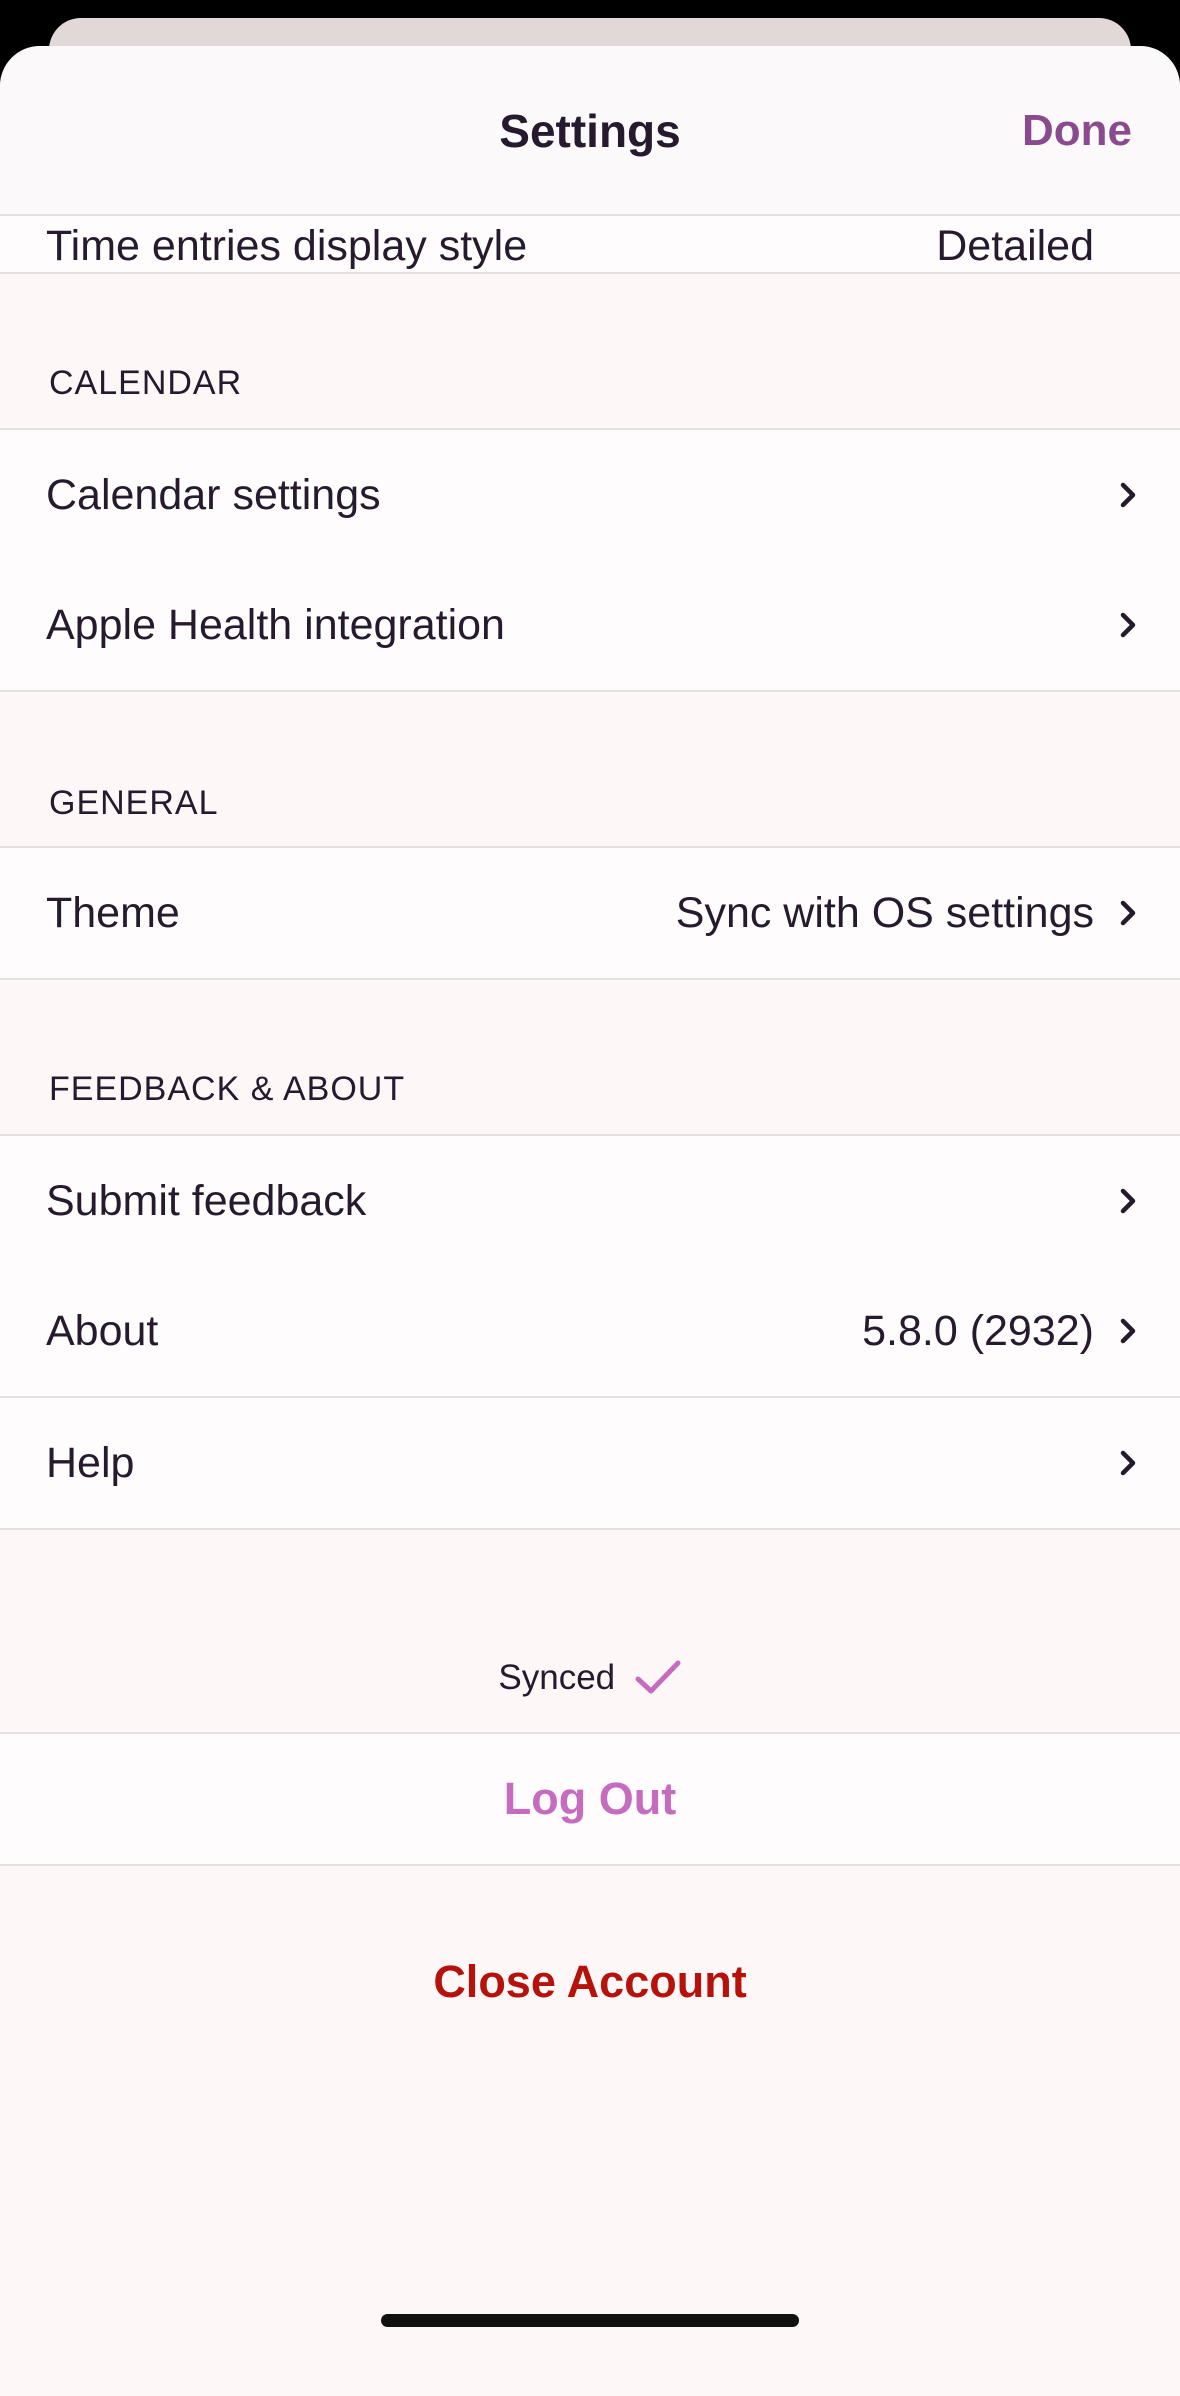 Image resolution: width=1180 pixels, height=2396 pixels. What do you see at coordinates (978, 1331) in the screenshot?
I see `row-value: 5.8.0 (2932)` at bounding box center [978, 1331].